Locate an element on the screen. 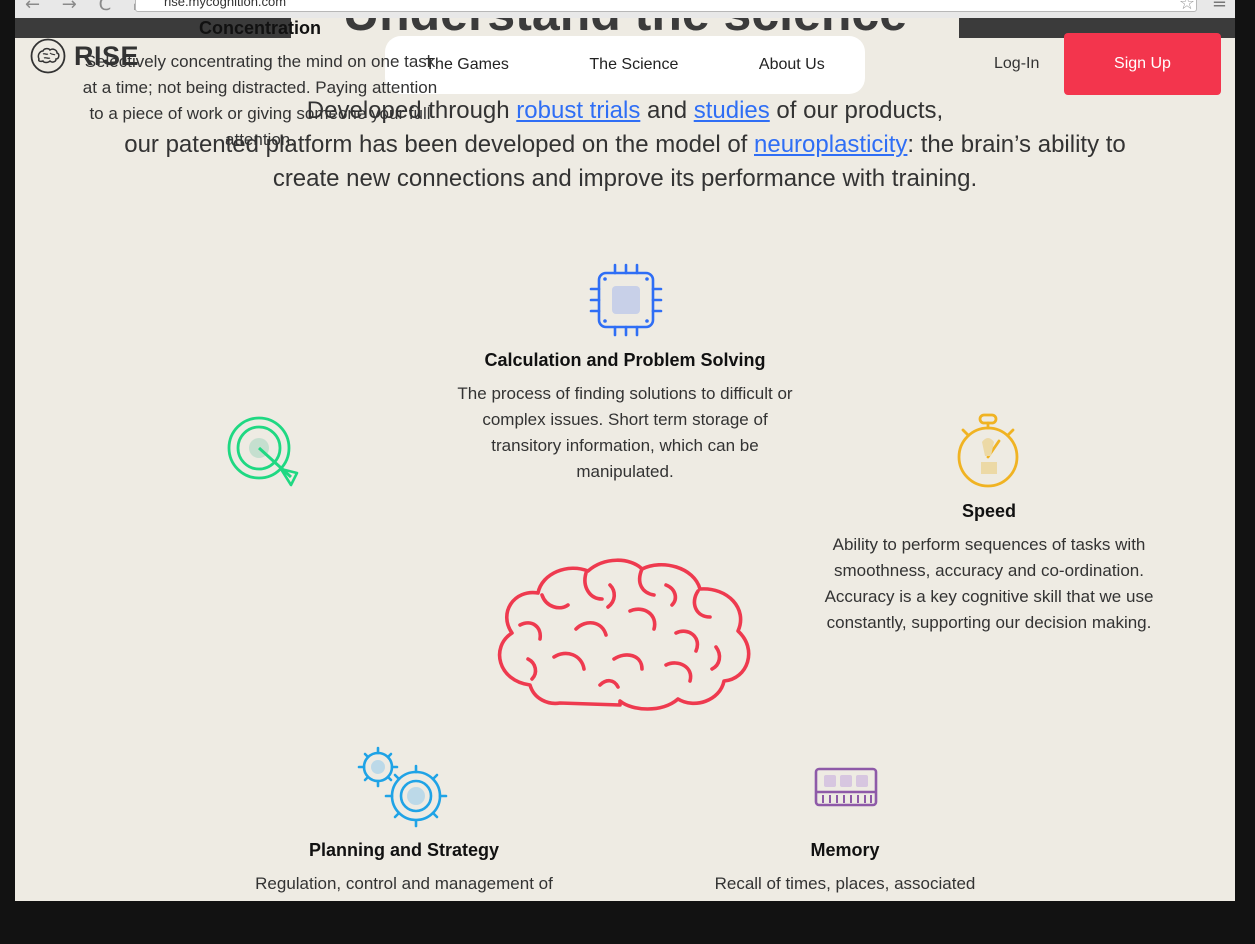 The image size is (1255, 944). target-icon is located at coordinates (263, 451).